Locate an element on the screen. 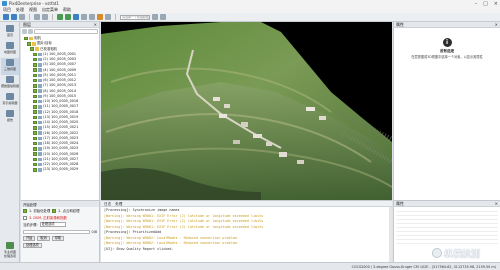 The width and height of the screenshot is (500, 270). sidebar-item-mosaic-editor: 镶嵌图编辑器 is located at coordinates (10, 83).